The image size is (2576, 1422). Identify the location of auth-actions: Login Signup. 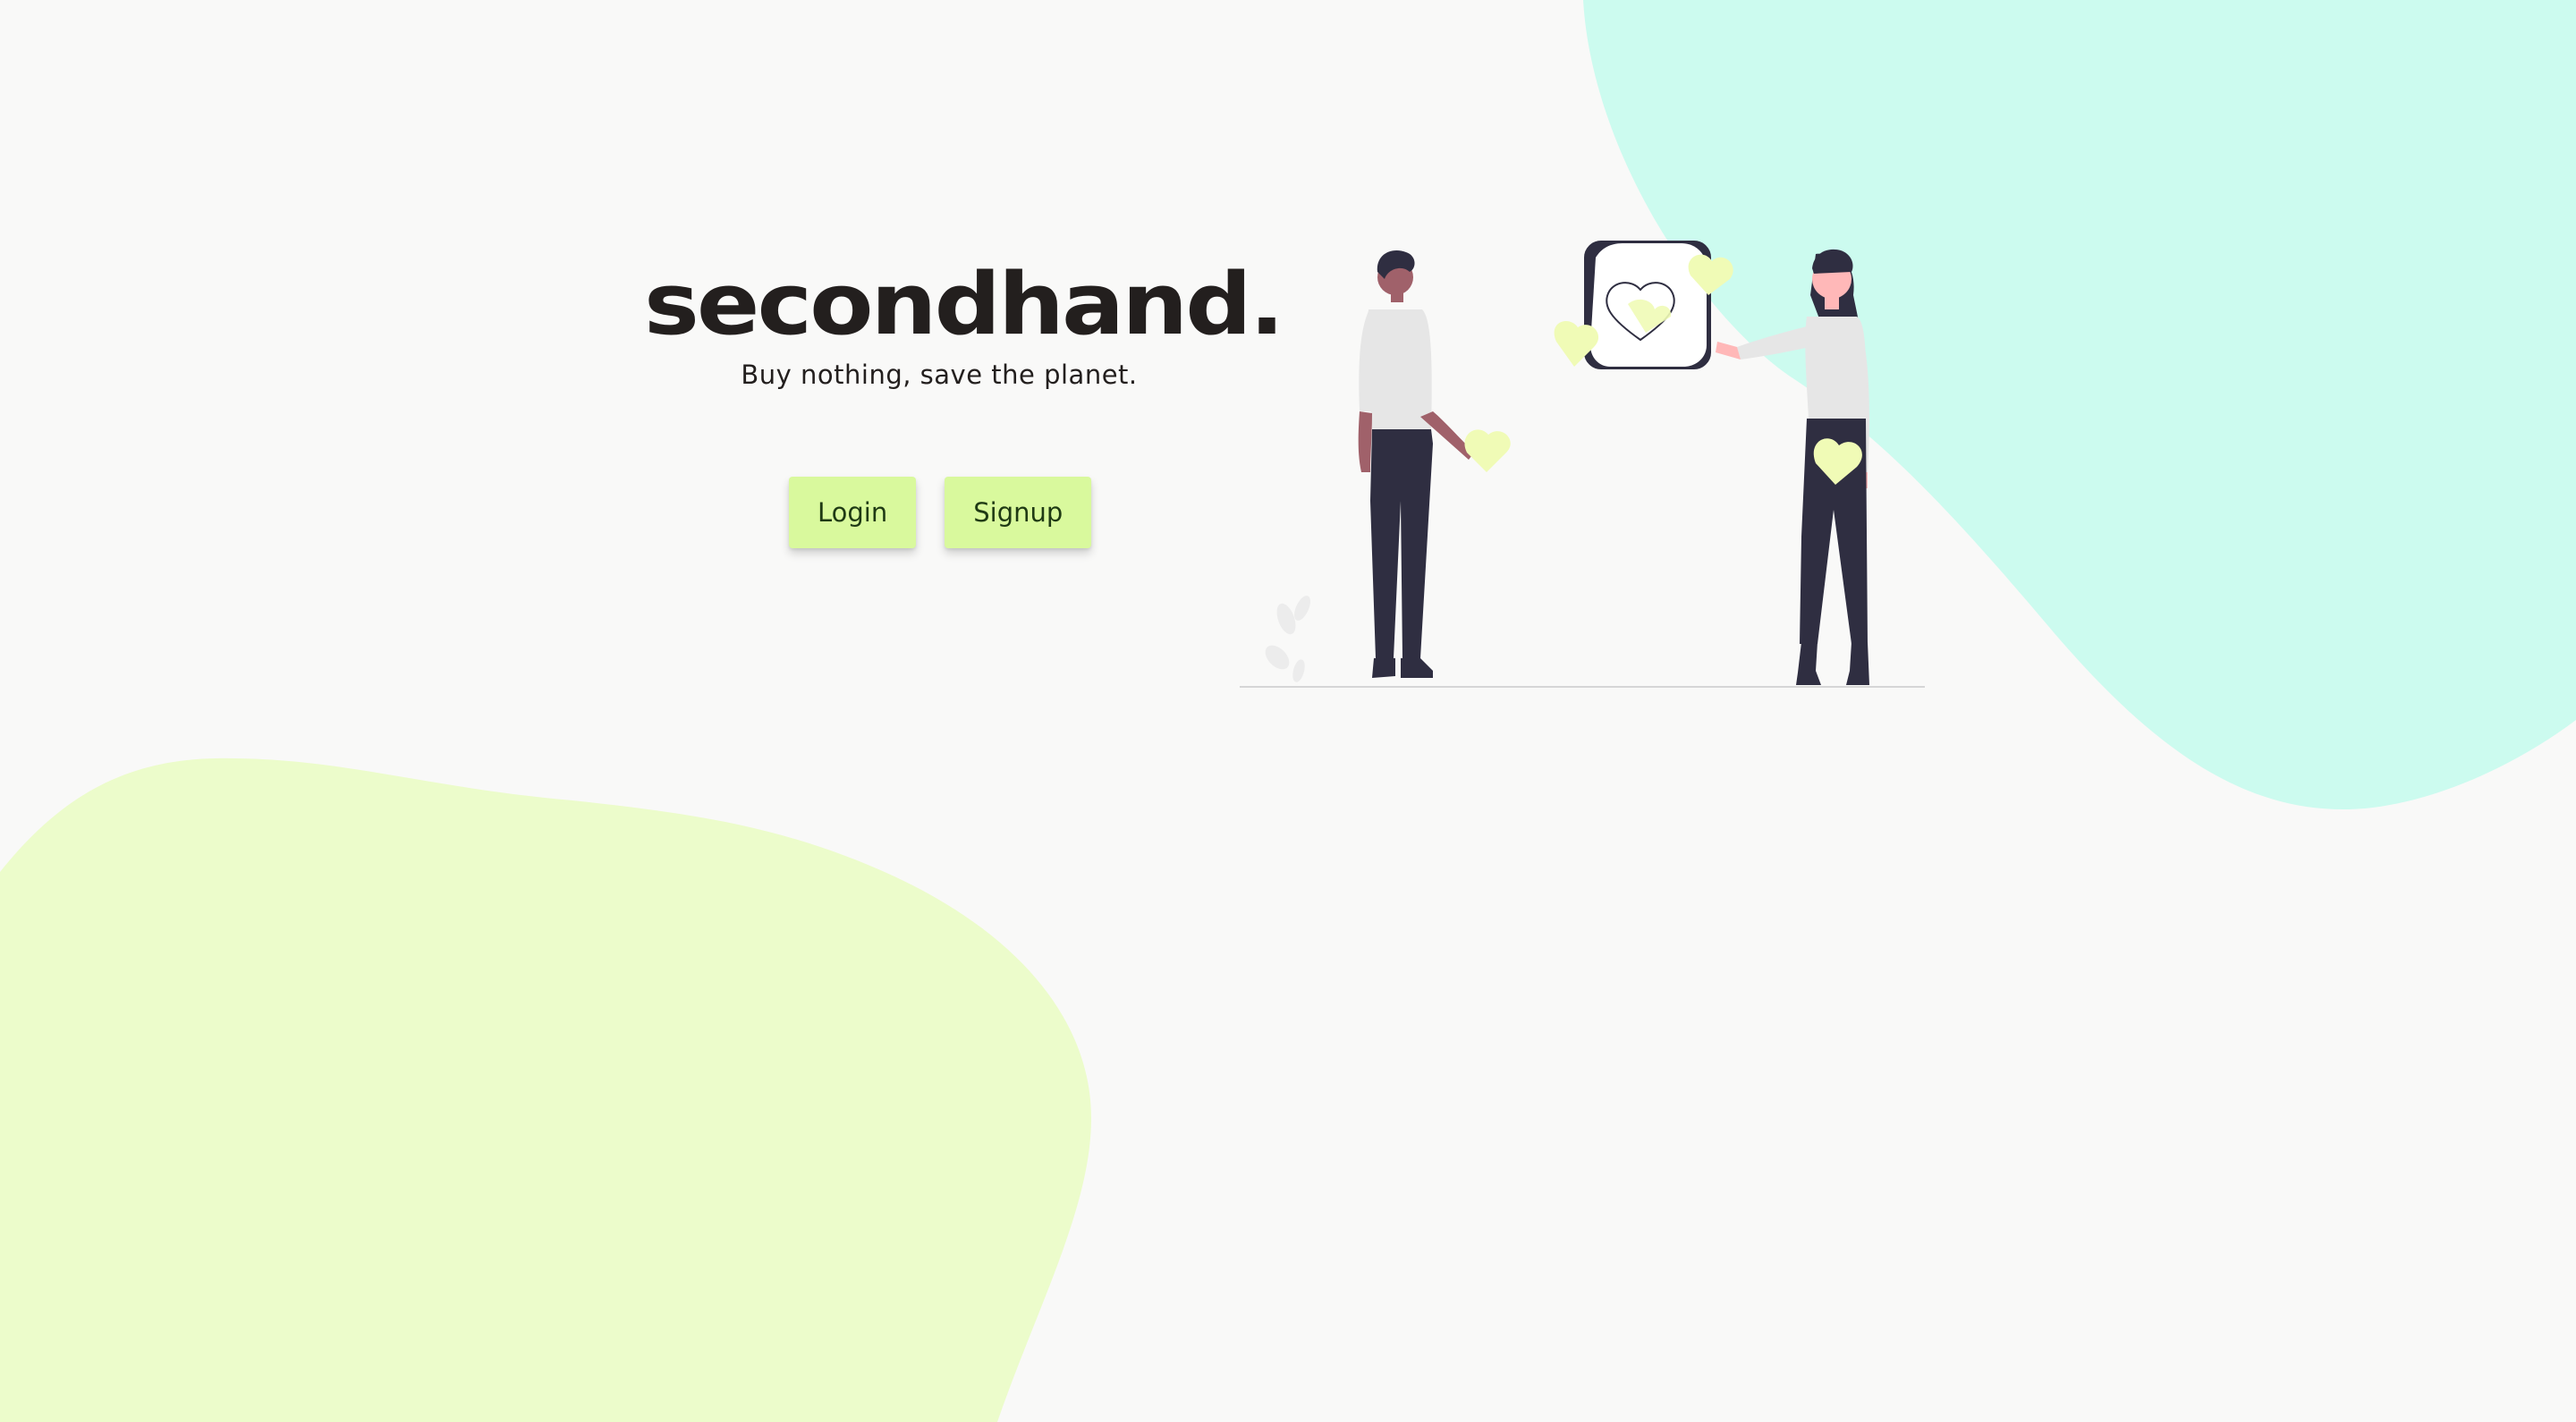
(940, 512).